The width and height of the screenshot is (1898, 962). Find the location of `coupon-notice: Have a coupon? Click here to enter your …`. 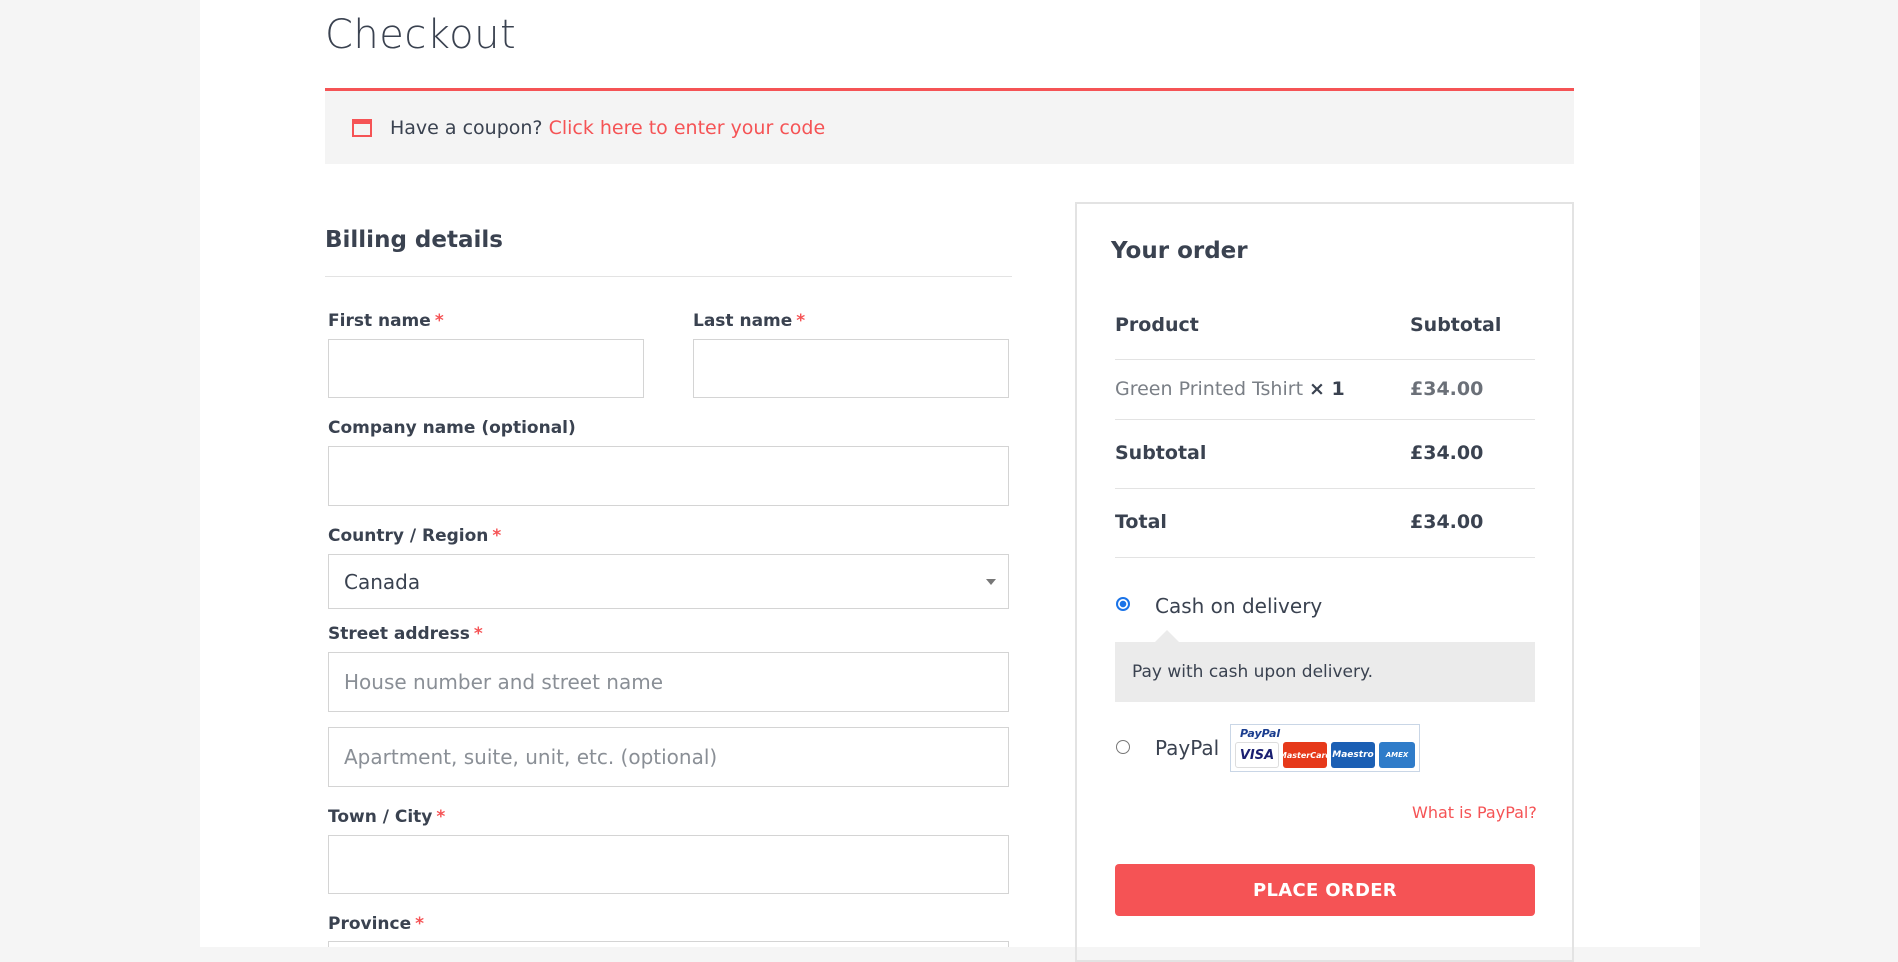

coupon-notice: Have a coupon? Click here to enter your … is located at coordinates (949, 126).